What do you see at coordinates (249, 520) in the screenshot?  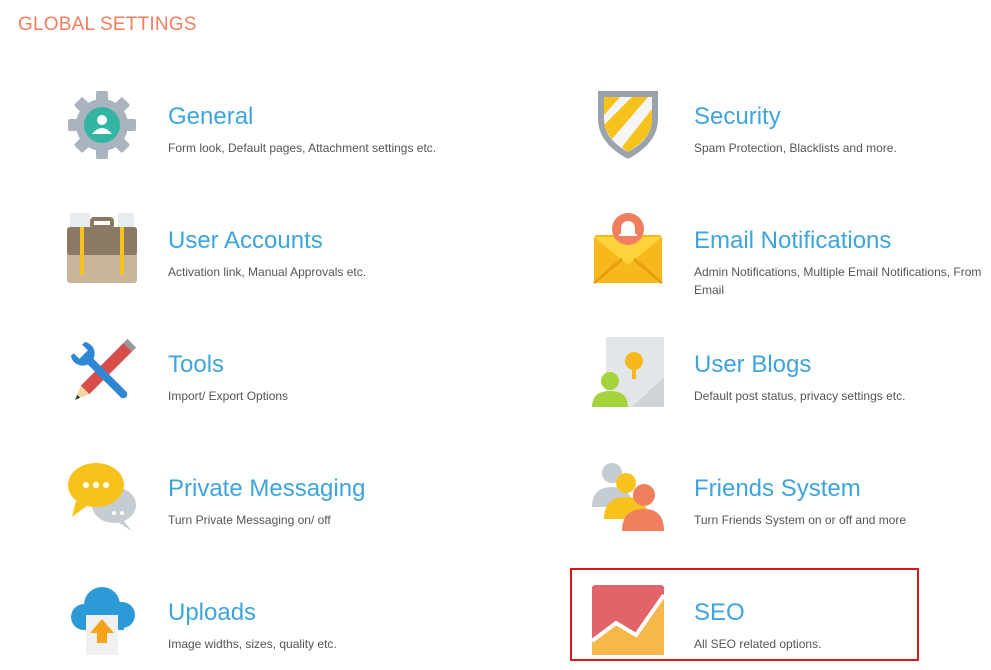 I see `tile-description: Turn Private Messaging on/ off` at bounding box center [249, 520].